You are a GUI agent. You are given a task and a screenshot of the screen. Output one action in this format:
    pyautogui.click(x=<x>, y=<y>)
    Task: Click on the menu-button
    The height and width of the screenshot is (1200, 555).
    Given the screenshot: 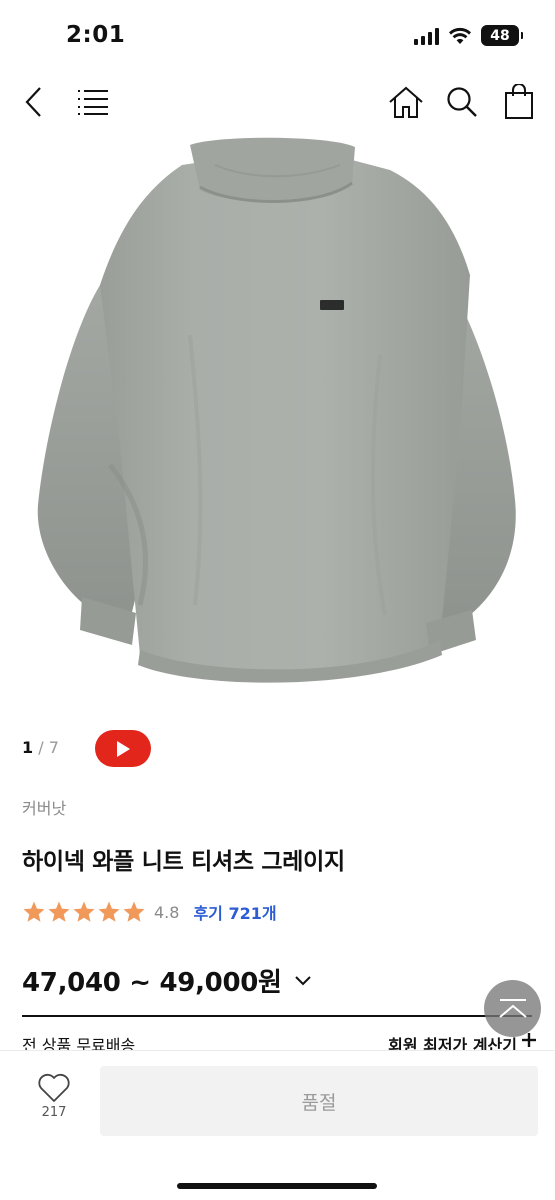 What is the action you would take?
    pyautogui.click(x=92, y=102)
    